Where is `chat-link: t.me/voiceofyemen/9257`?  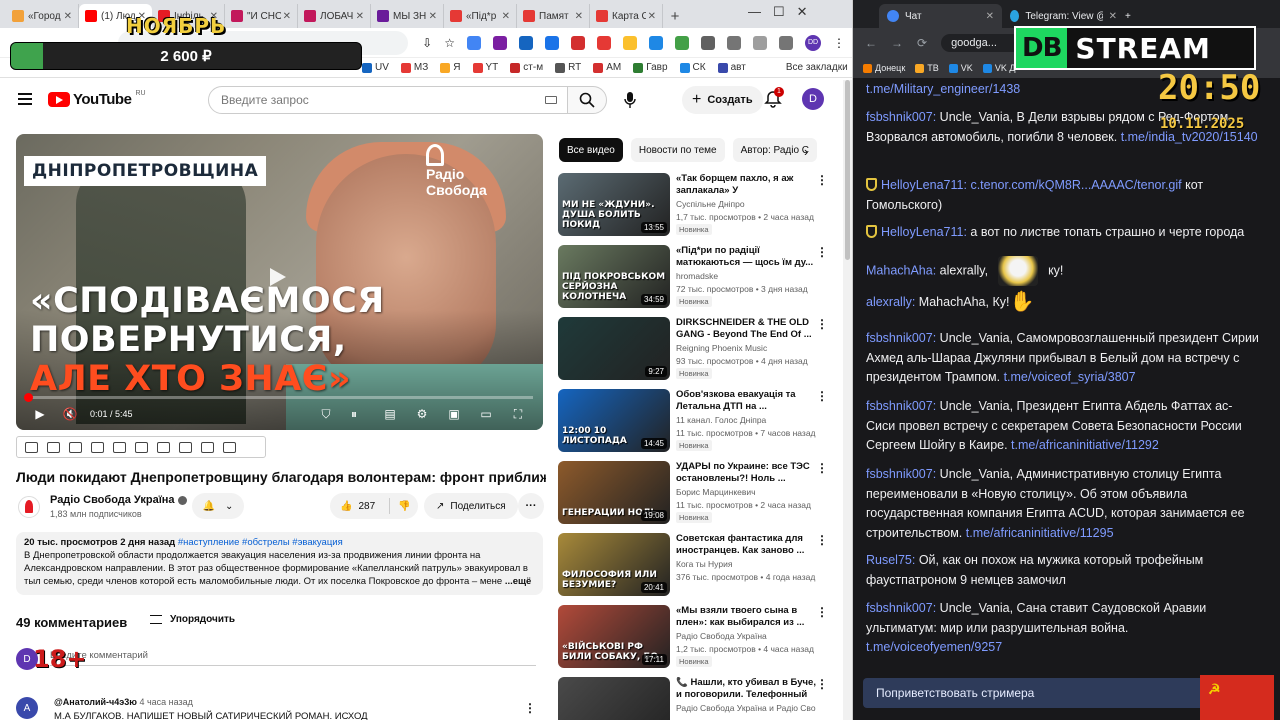 chat-link: t.me/voiceofyemen/9257 is located at coordinates (934, 647).